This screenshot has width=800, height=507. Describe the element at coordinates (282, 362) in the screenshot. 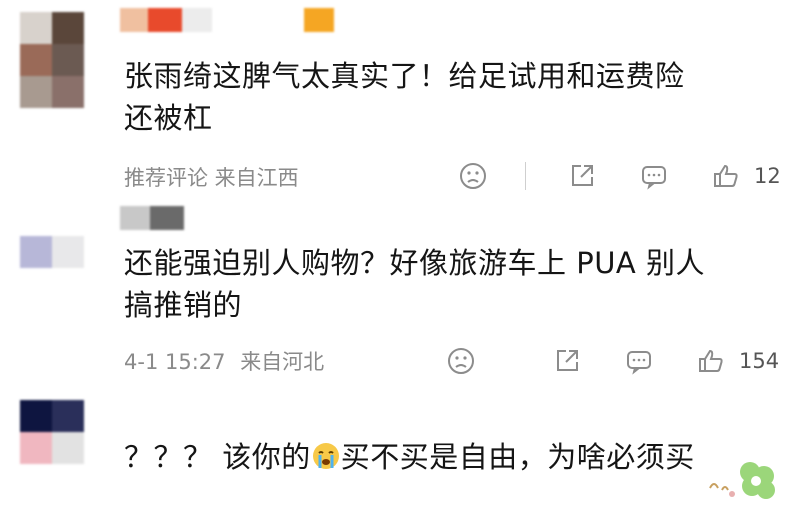

I see `comment-source: 来自河北` at that location.